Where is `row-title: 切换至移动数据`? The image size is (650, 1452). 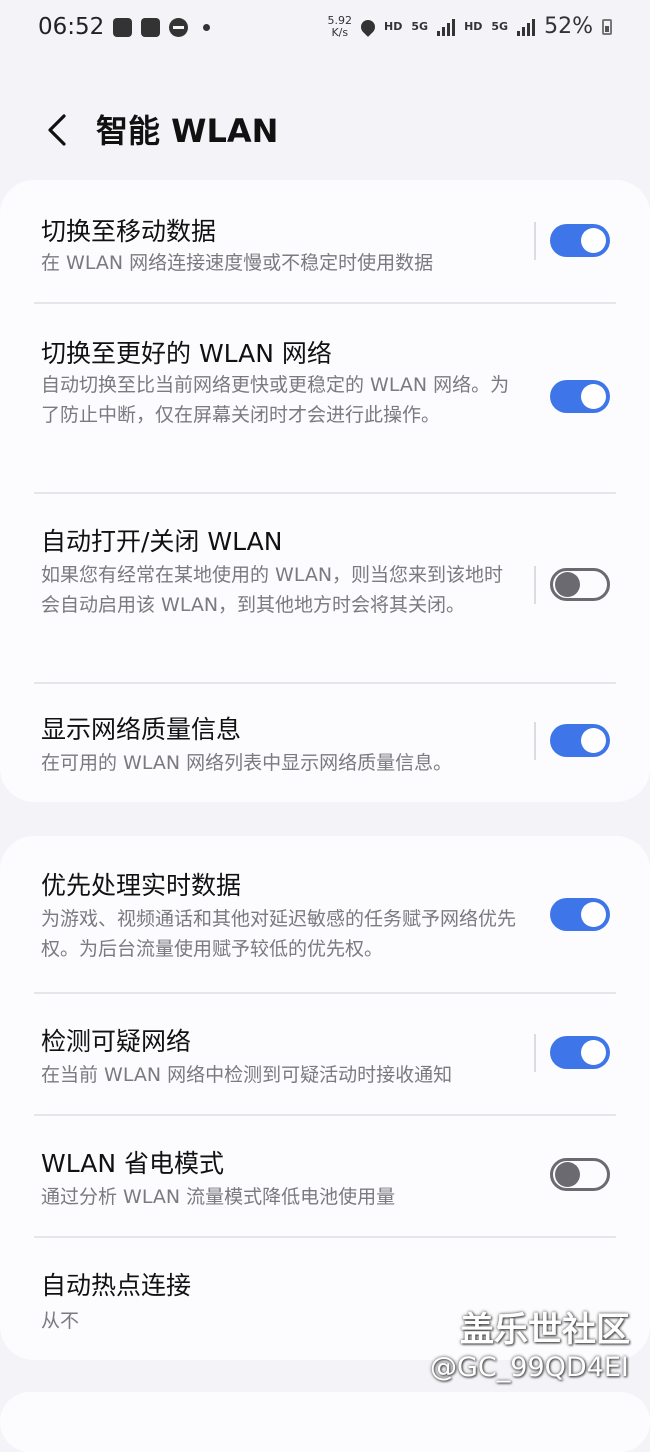
row-title: 切换至移动数据 is located at coordinates (129, 231).